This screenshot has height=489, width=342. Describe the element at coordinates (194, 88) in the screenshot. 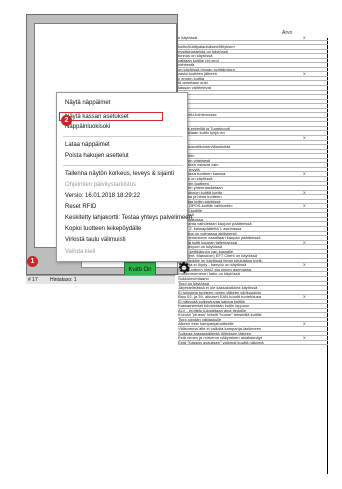

I see `setting-label: kassan vaihtelevat` at that location.